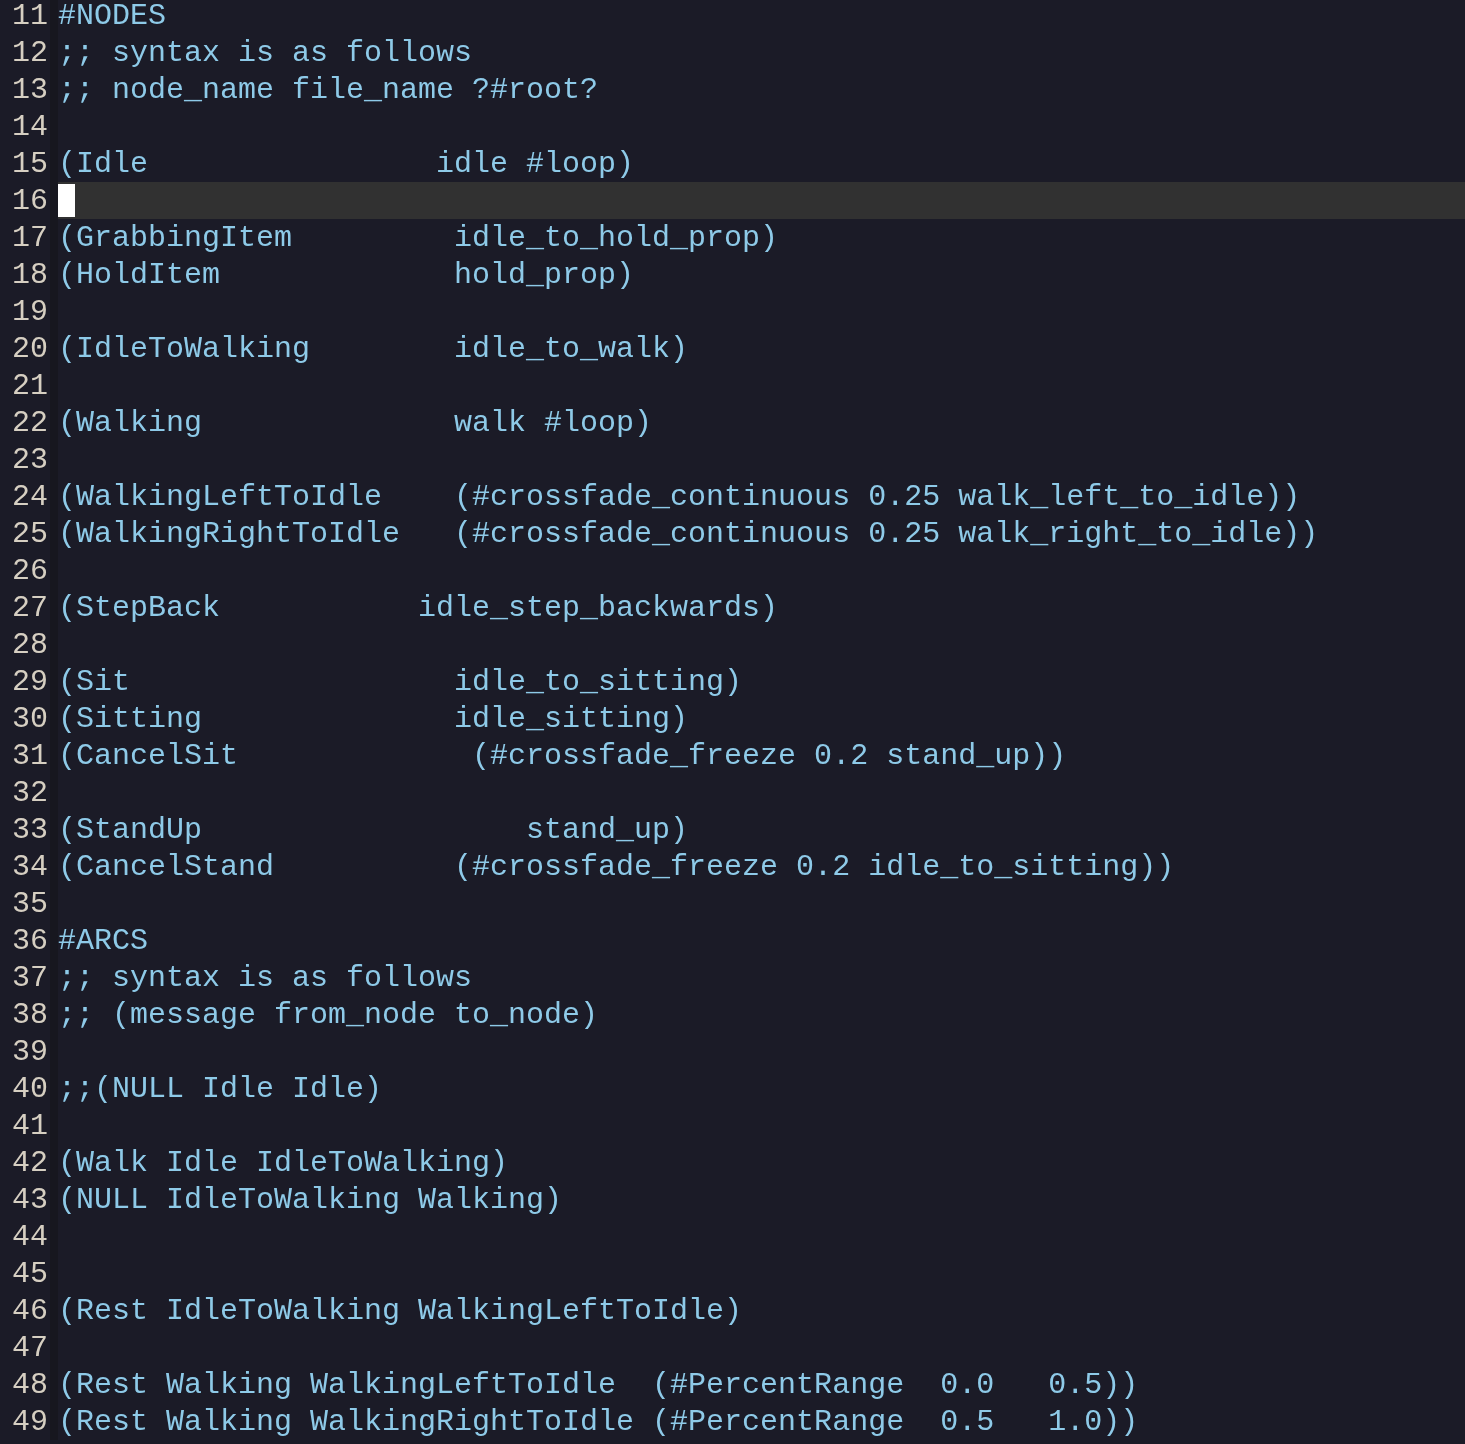  Describe the element at coordinates (66, 200) in the screenshot. I see `text-cursor` at that location.